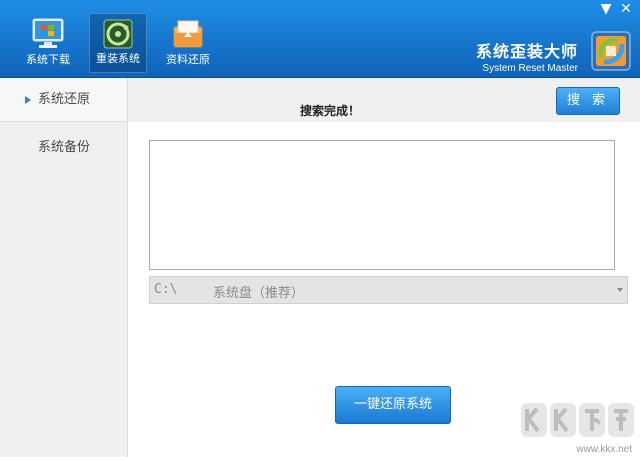  Describe the element at coordinates (393, 405) in the screenshot. I see `one-click-restore-button: 一键还原系统` at that location.